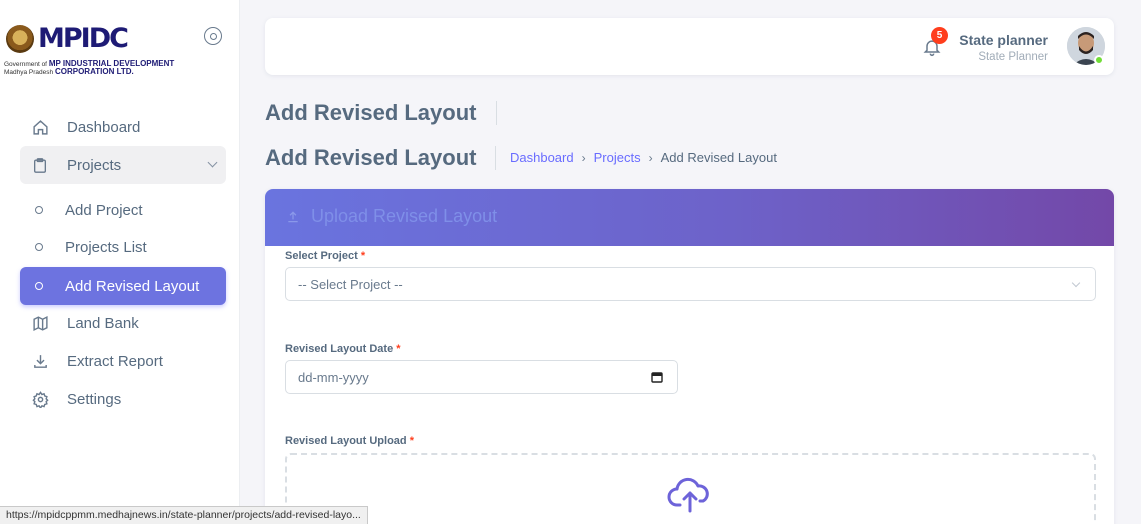 The image size is (1141, 524). I want to click on sidebar-item-extract-report: Extract Report, so click(123, 361).